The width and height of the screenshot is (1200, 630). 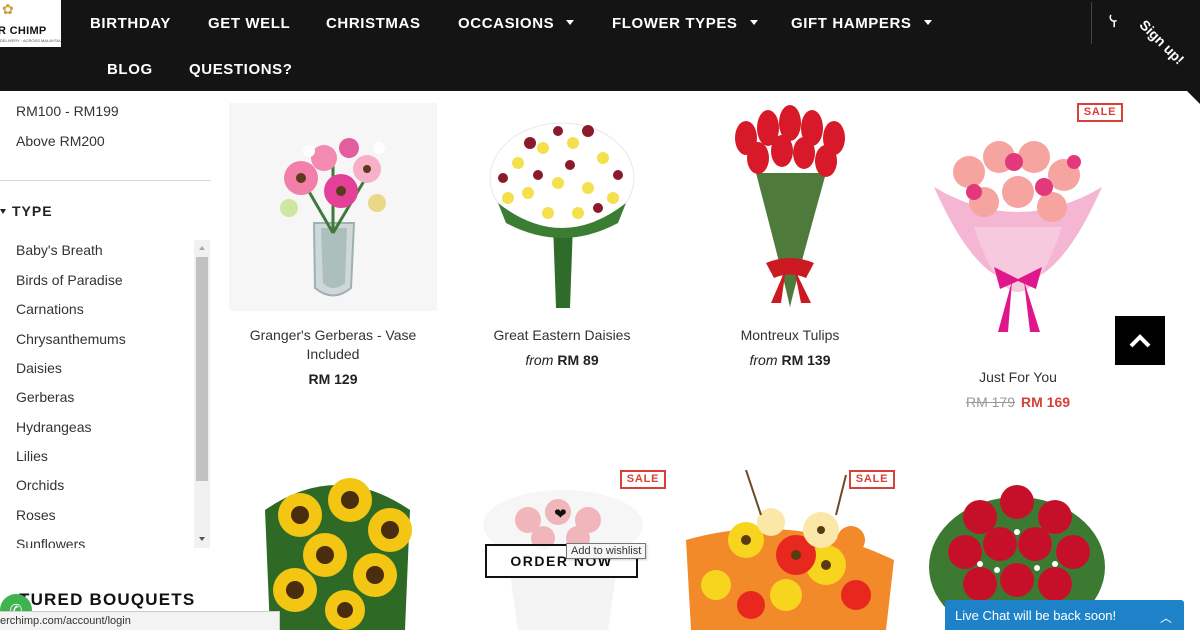 What do you see at coordinates (333, 345) in the screenshot?
I see `product-name: Granger's Gerberas - Vase Included` at bounding box center [333, 345].